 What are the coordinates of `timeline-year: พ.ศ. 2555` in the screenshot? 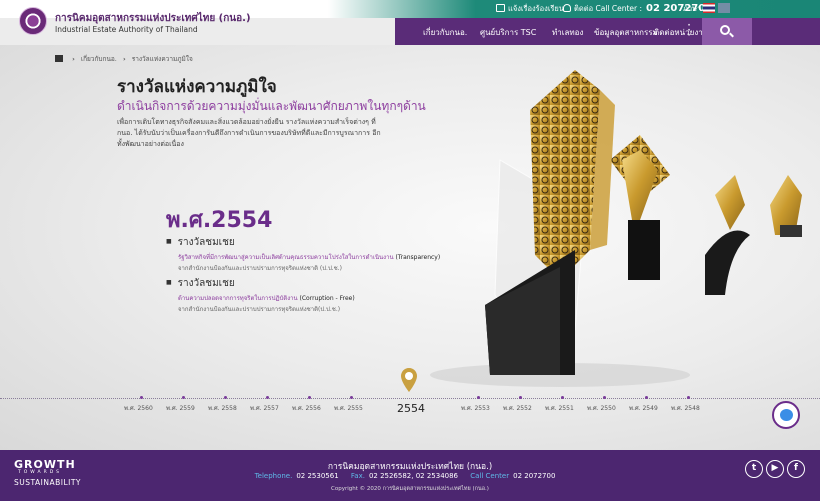 It's located at (348, 408).